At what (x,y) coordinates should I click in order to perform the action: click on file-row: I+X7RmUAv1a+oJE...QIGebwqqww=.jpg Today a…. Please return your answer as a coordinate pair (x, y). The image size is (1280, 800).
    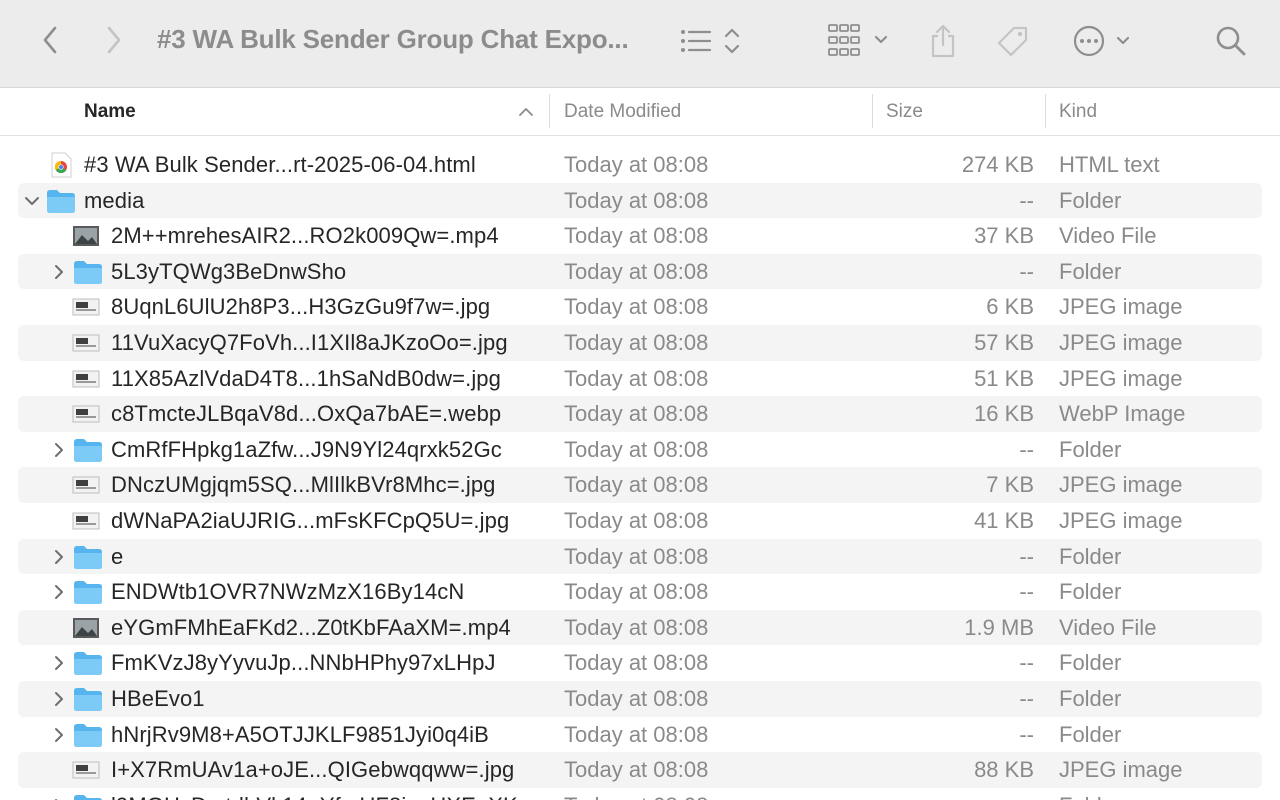
    Looking at the image, I should click on (640, 770).